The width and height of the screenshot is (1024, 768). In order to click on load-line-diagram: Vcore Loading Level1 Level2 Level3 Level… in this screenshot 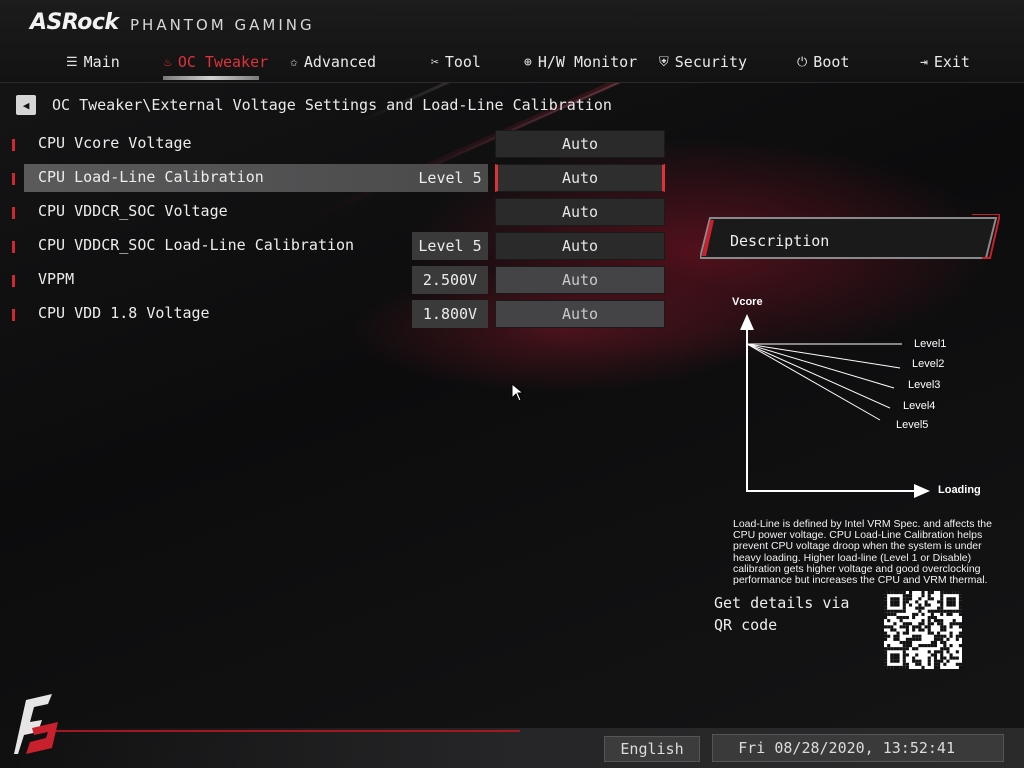, I will do `click(856, 397)`.